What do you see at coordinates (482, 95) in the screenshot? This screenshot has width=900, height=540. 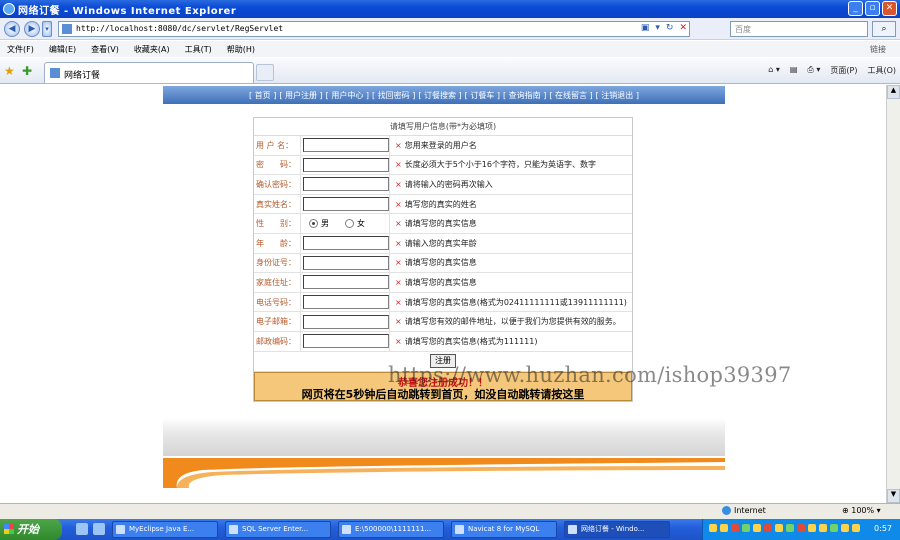 I see `nav-cart: [ 订餐车 ]` at bounding box center [482, 95].